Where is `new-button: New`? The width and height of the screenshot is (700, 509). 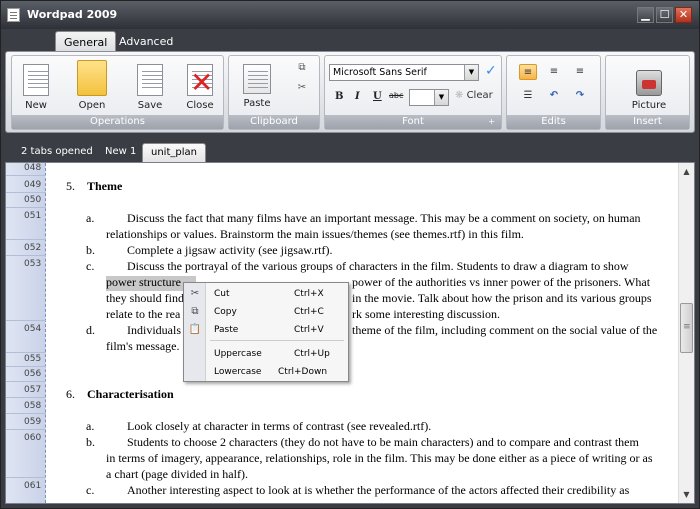 new-button: New is located at coordinates (36, 86).